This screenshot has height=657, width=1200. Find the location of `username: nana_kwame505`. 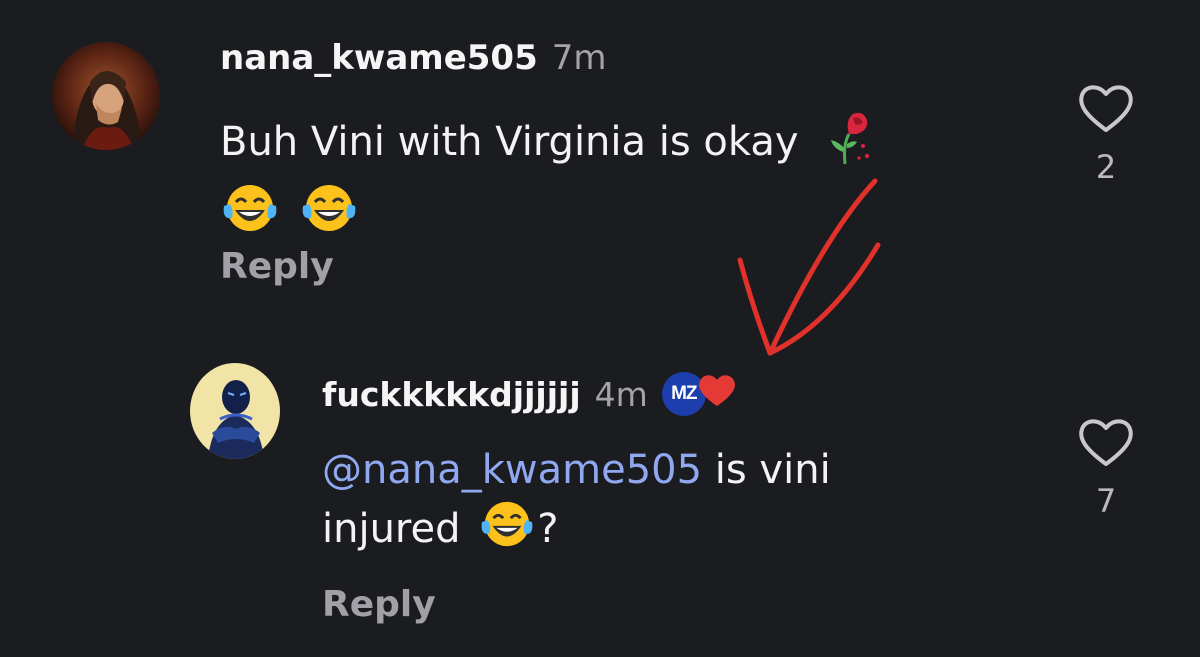

username: nana_kwame505 is located at coordinates (379, 58).